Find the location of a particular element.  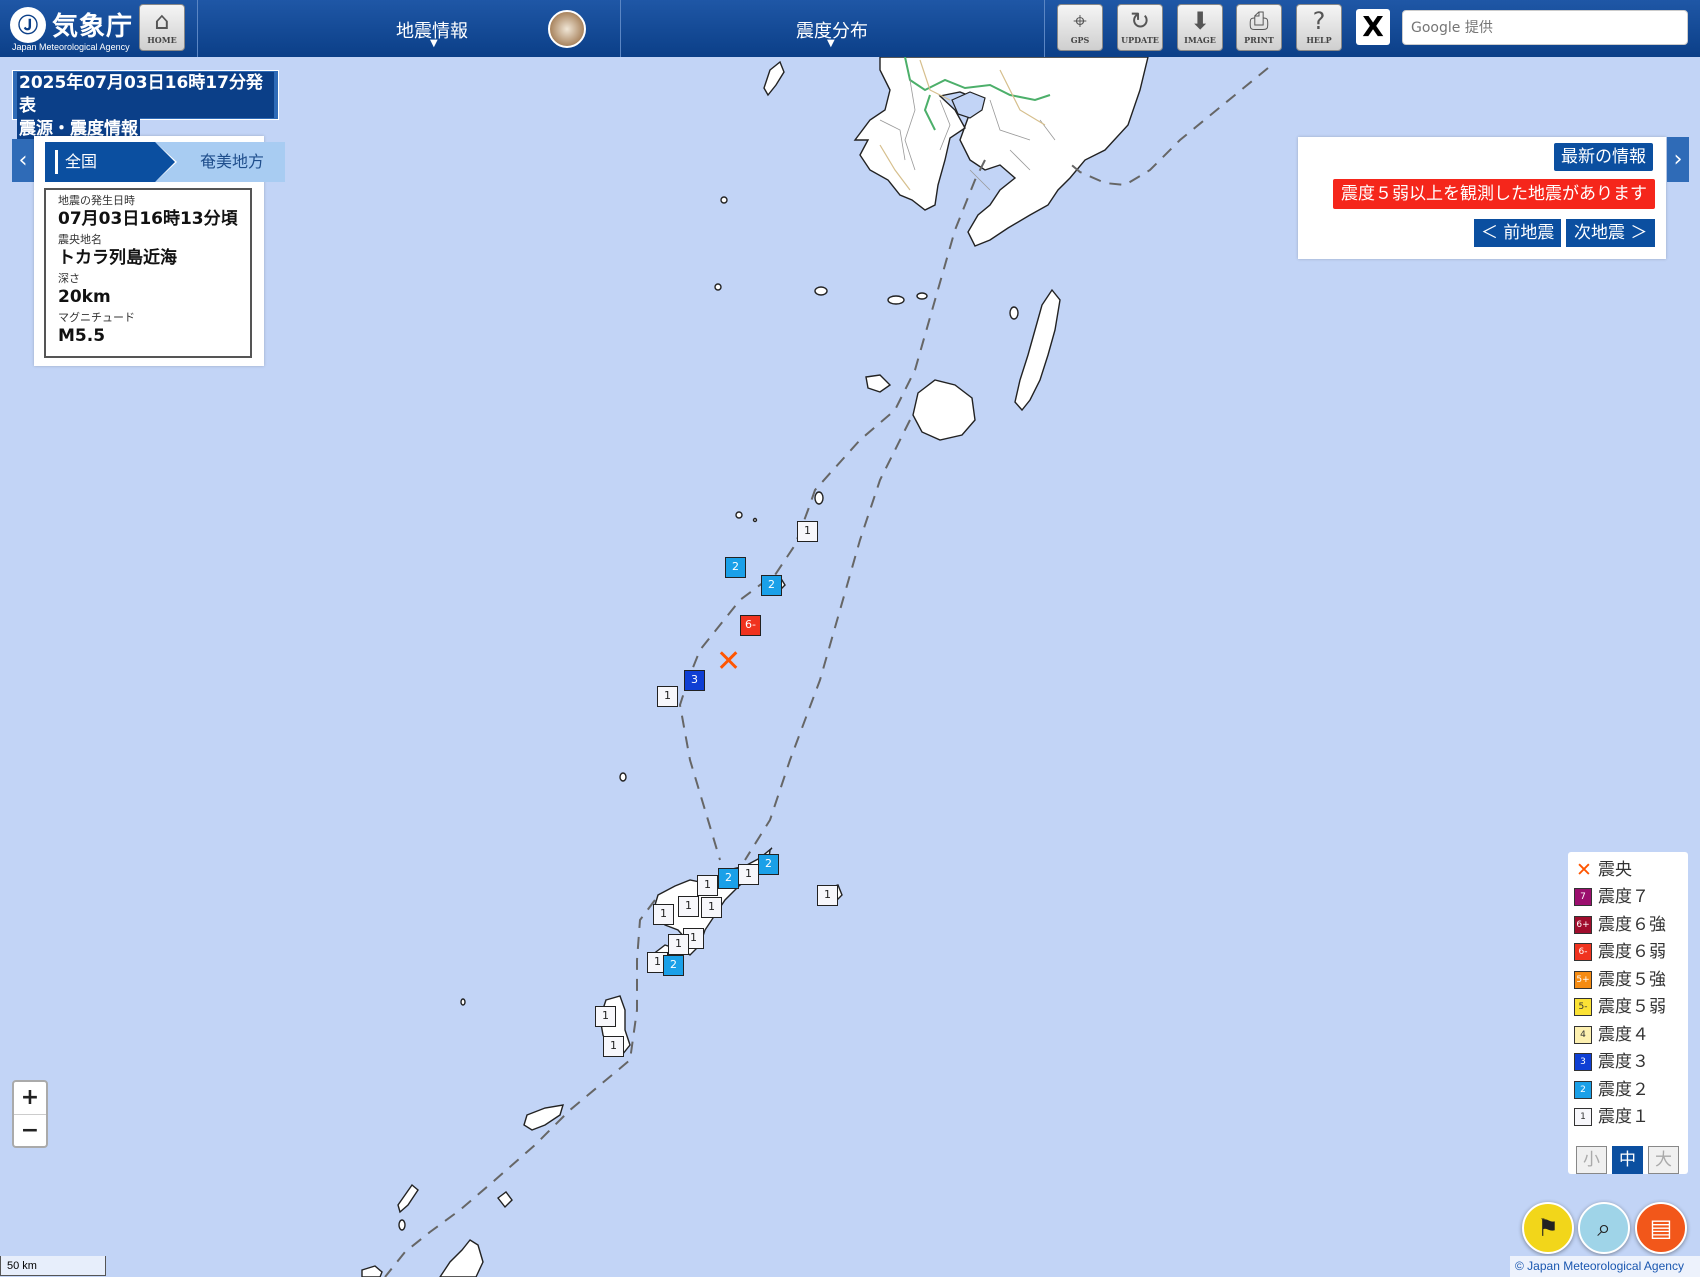

update-icon: ↻ is located at coordinates (1140, 21).